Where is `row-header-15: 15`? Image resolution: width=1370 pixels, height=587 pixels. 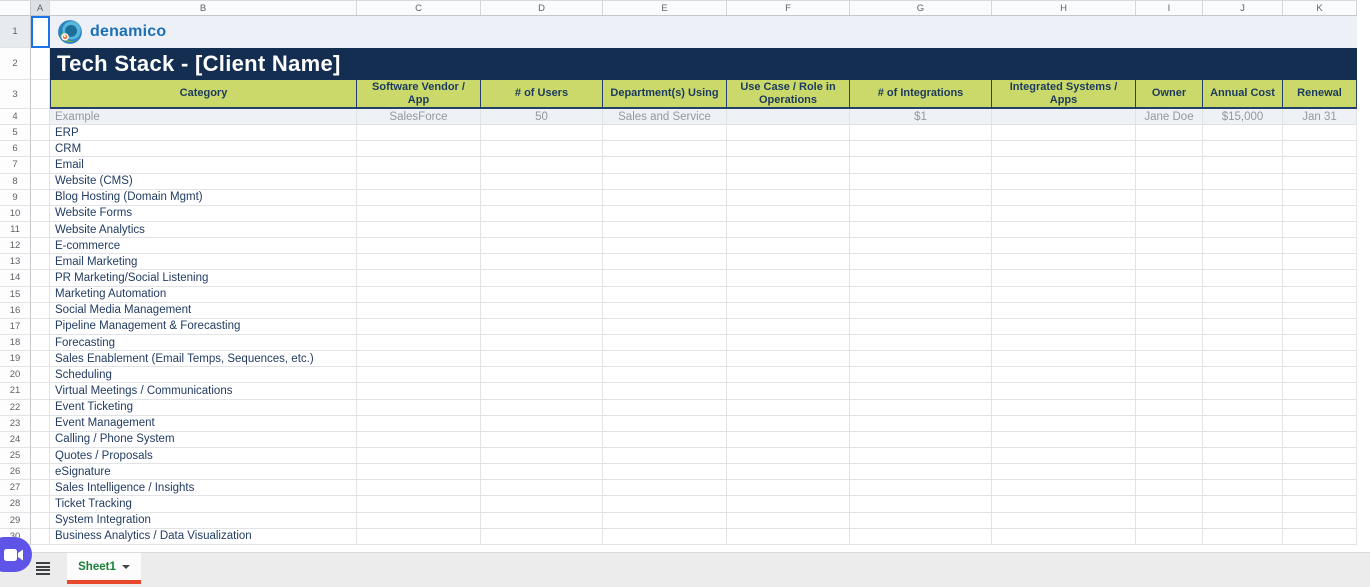 row-header-15: 15 is located at coordinates (15, 294).